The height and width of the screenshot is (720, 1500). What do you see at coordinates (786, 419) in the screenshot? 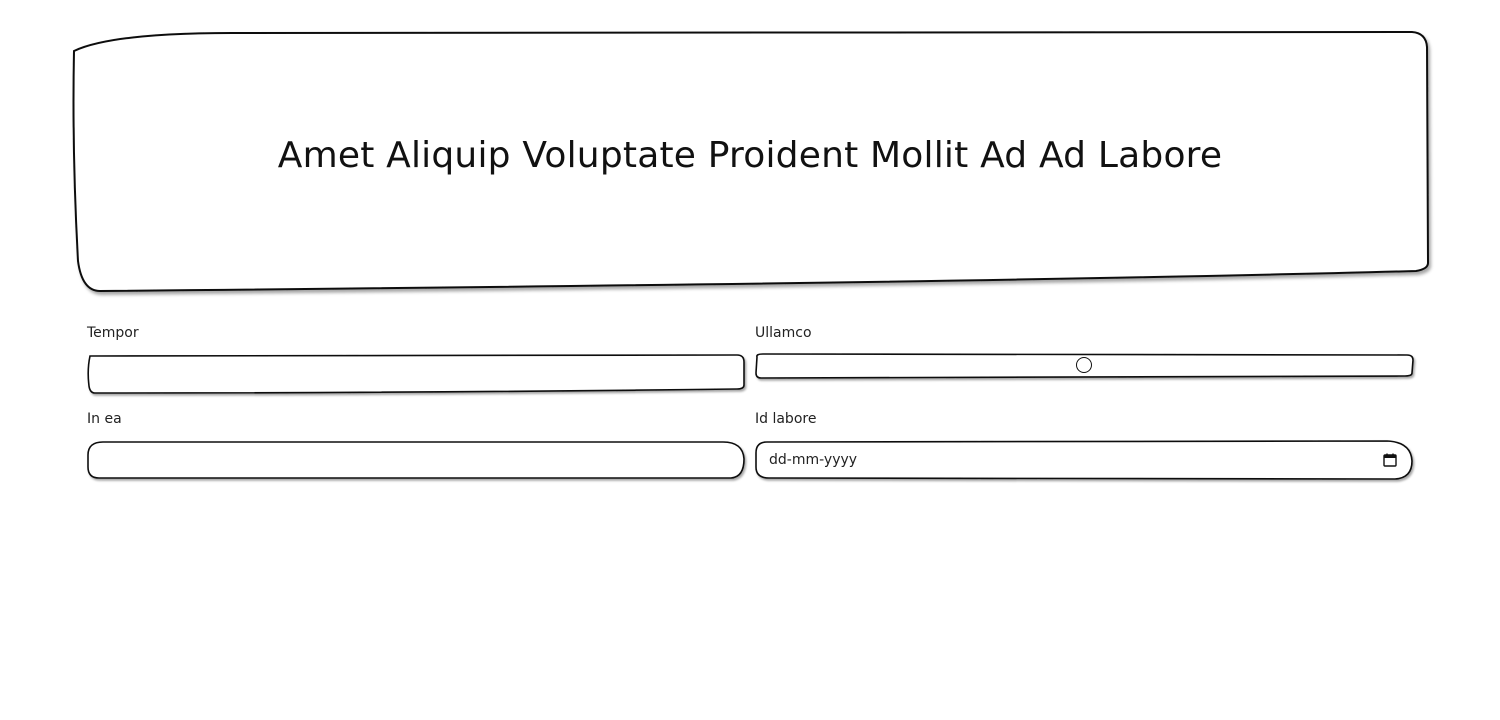
I see `id-labore-label: Id labore` at bounding box center [786, 419].